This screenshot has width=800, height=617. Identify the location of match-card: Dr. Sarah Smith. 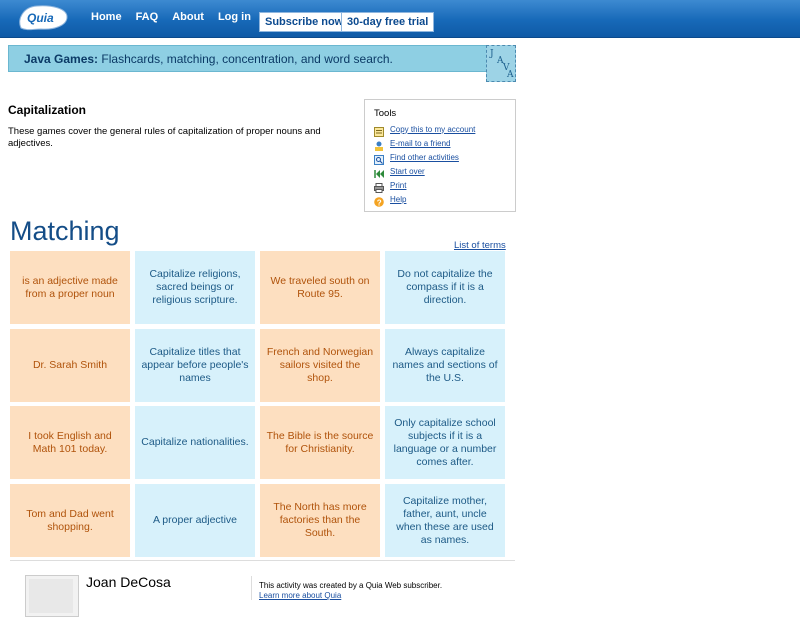
(70, 365).